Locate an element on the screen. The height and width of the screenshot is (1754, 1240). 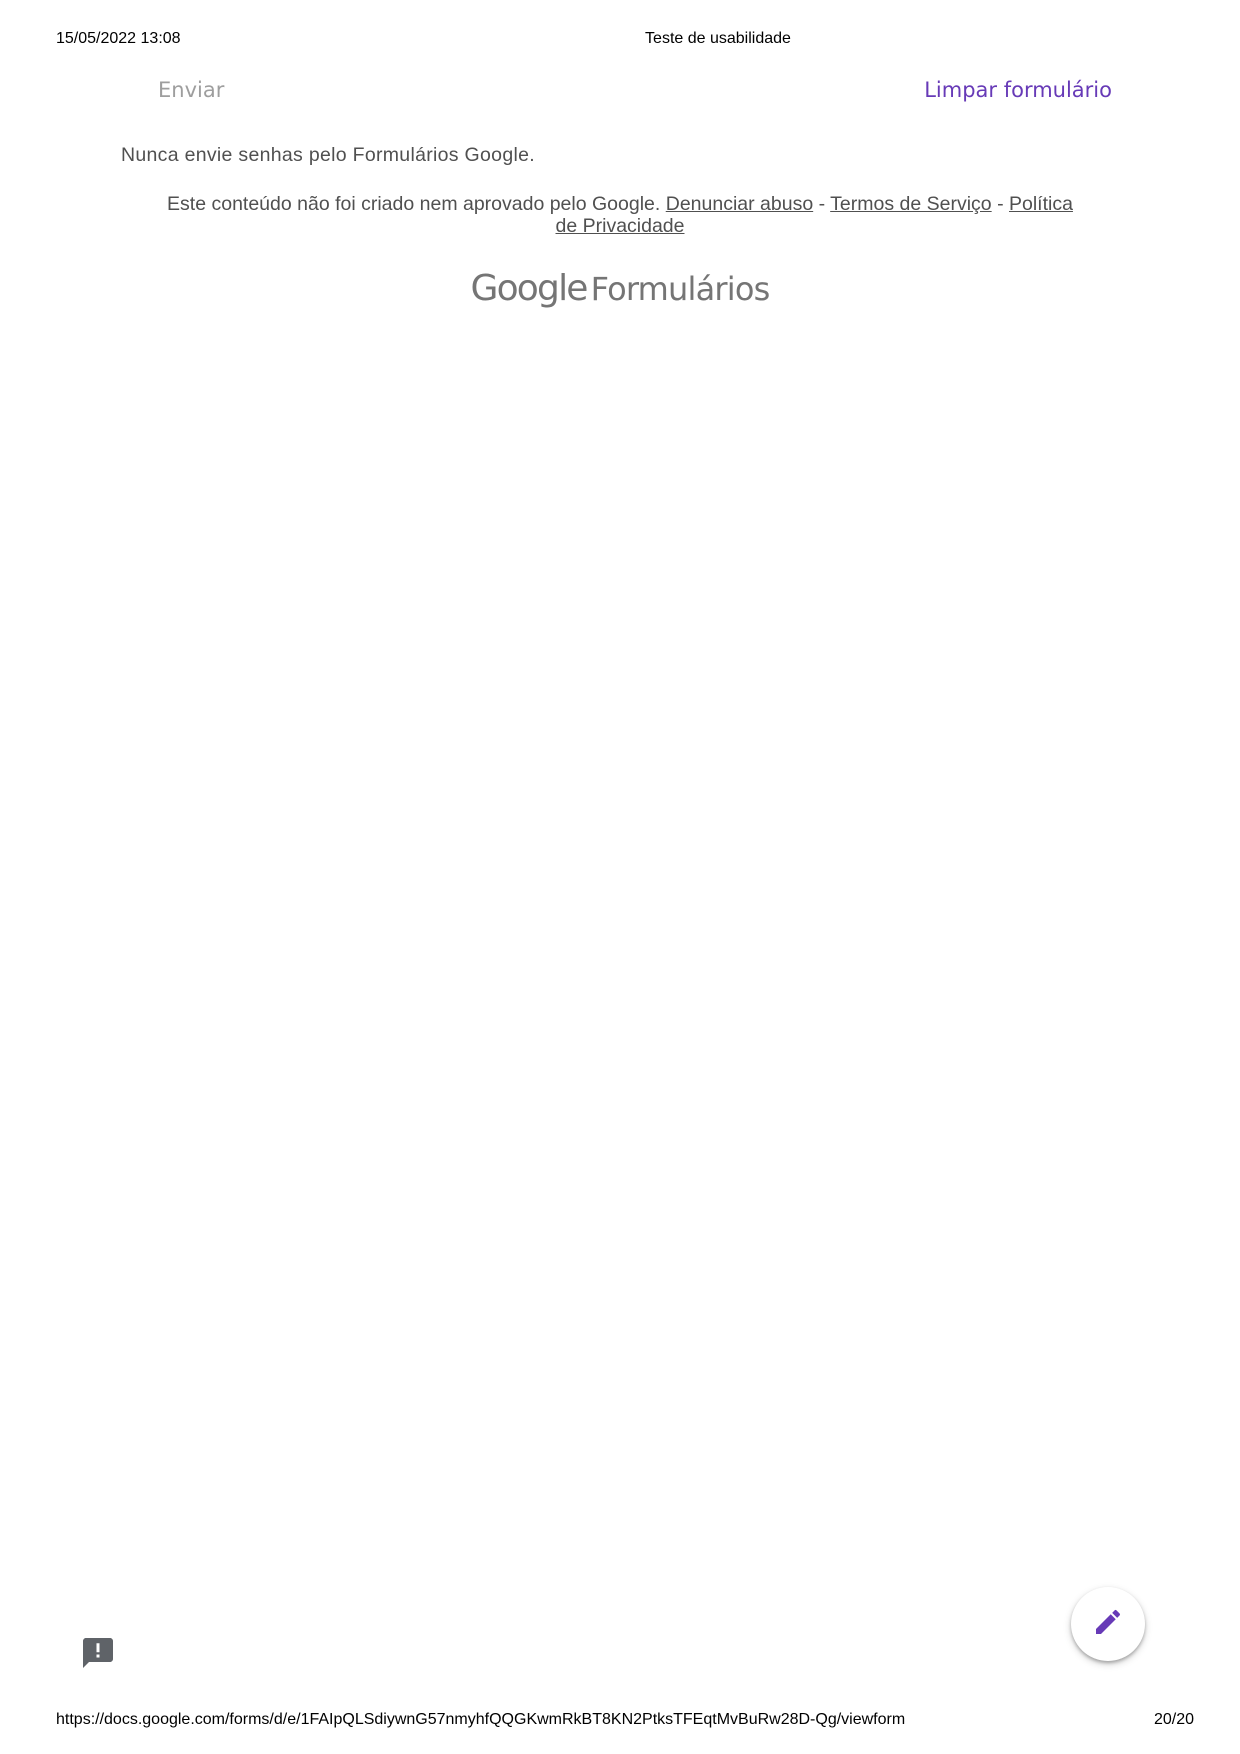
edit-form-button is located at coordinates (1108, 1624).